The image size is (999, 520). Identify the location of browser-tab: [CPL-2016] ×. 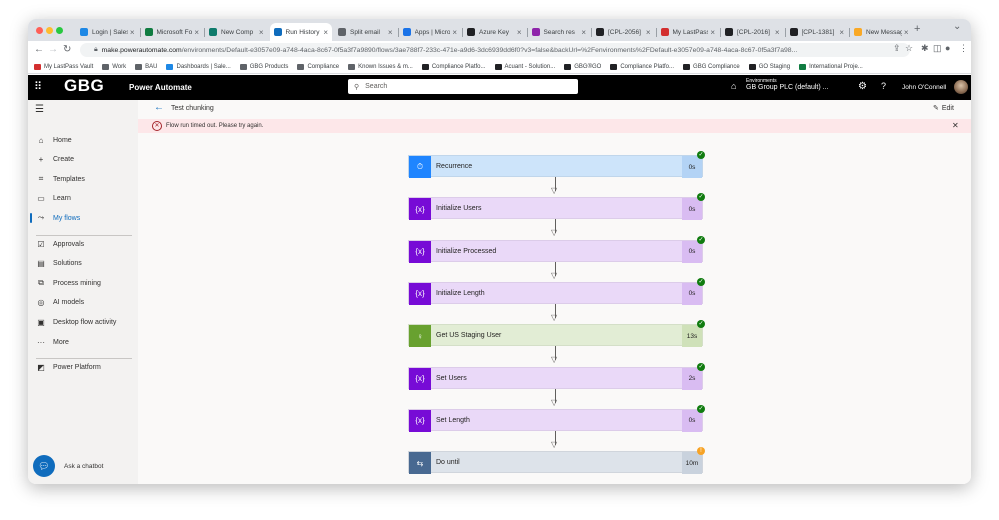
(752, 32).